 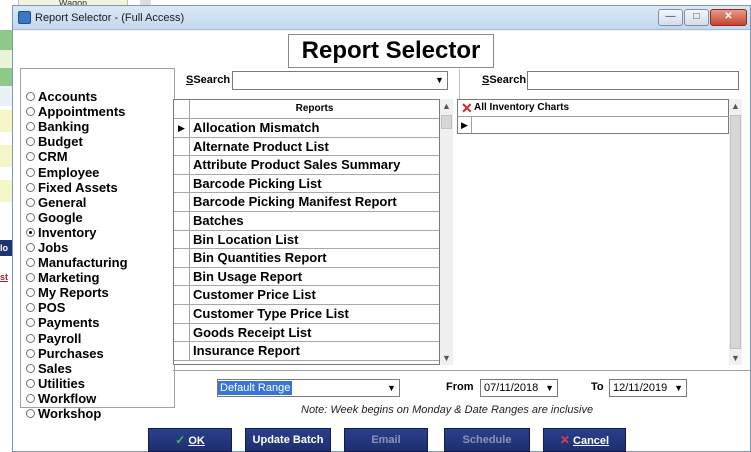 I want to click on category-radio-item: Sales, so click(x=77, y=368).